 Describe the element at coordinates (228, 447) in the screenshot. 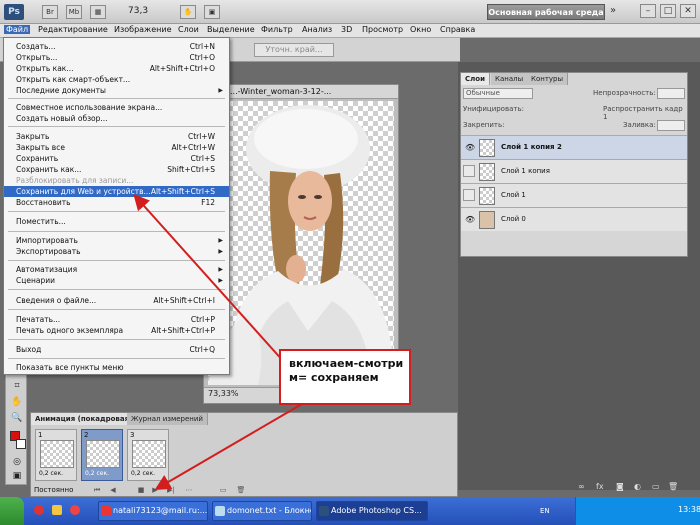

I see `arrow-to-play` at that location.